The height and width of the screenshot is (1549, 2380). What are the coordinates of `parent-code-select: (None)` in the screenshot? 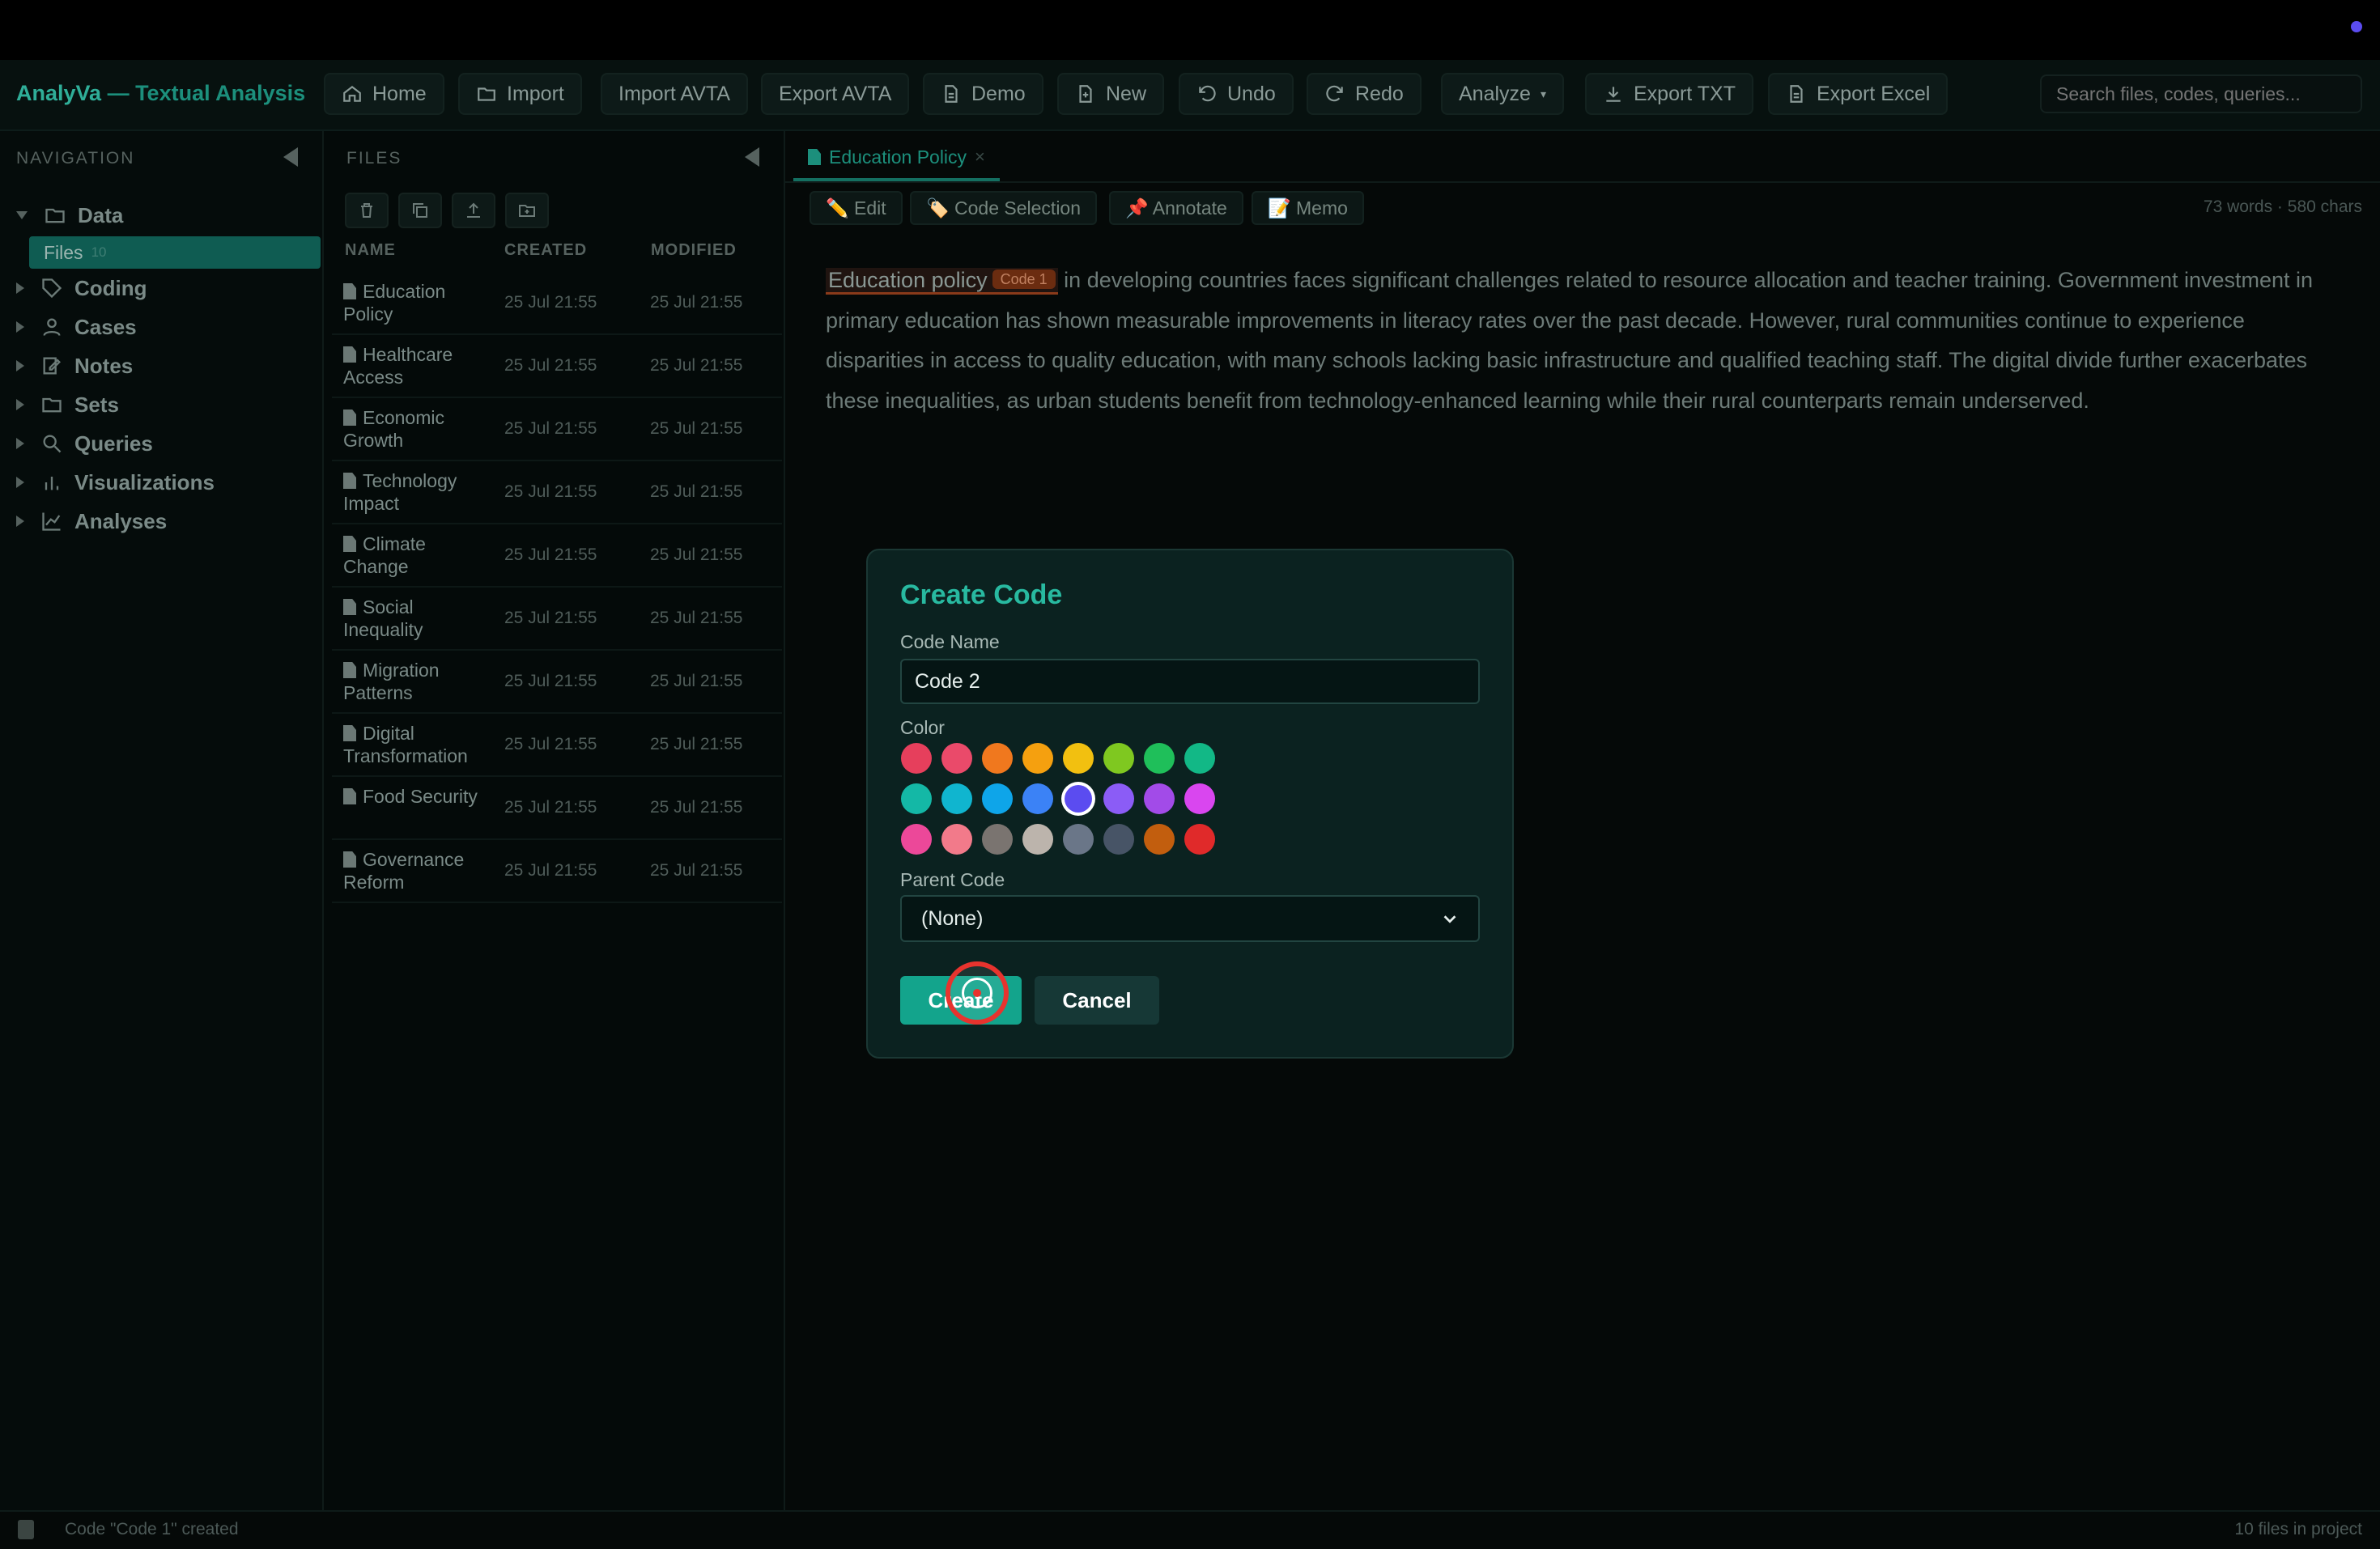 It's located at (1190, 919).